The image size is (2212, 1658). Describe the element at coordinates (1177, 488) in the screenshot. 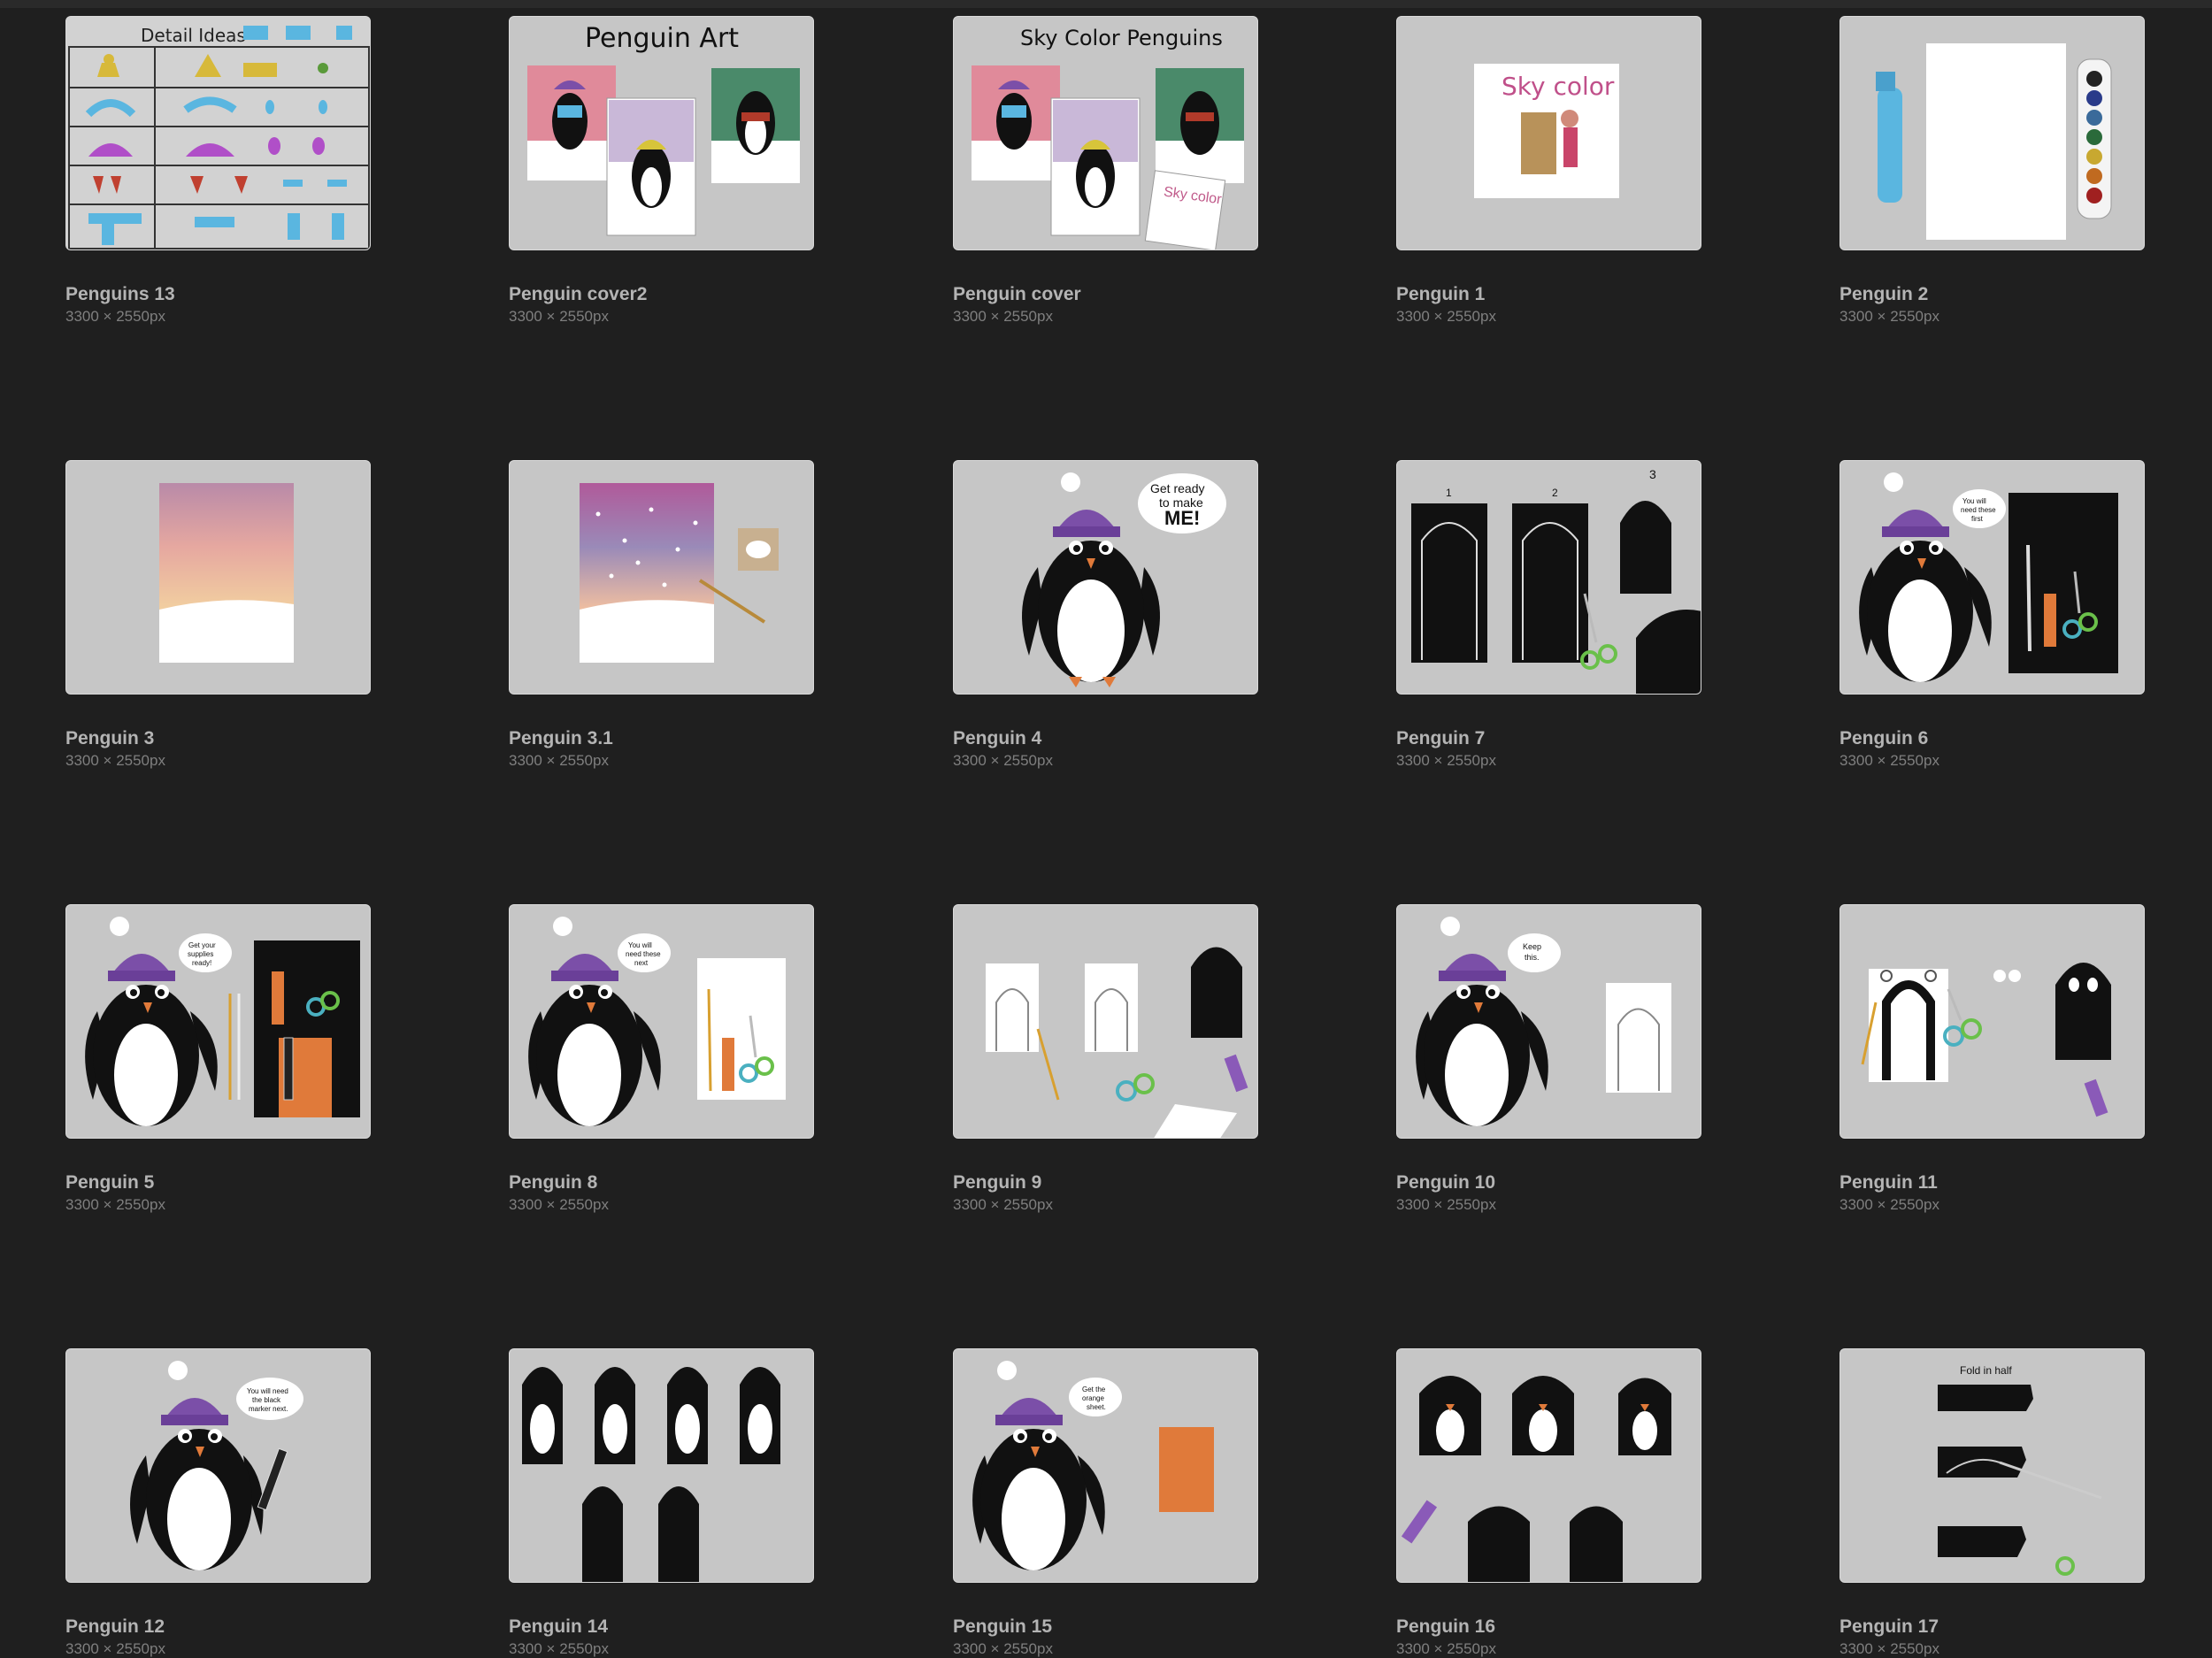

I see `bubble-line: Get ready` at that location.